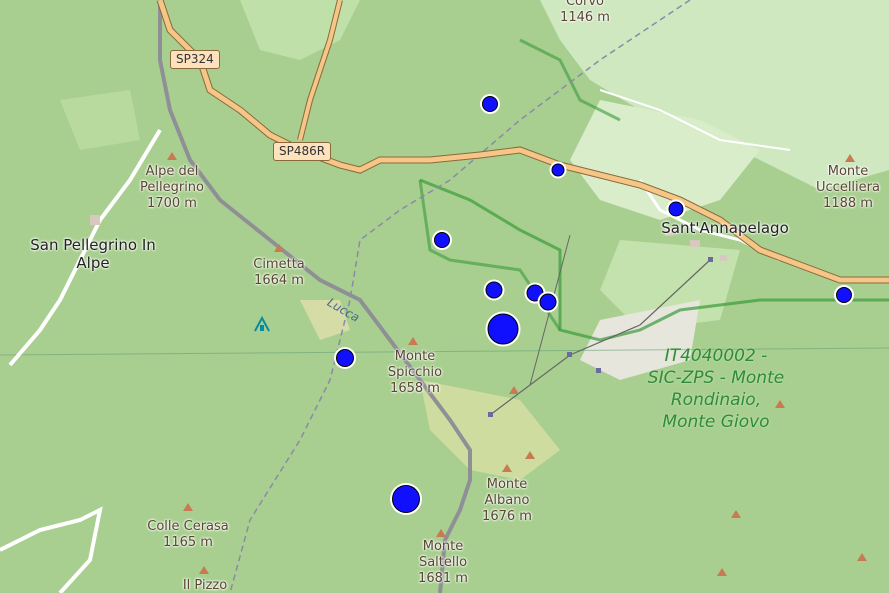 The image size is (889, 593). Describe the element at coordinates (302, 151) in the screenshot. I see `road-shield-sp486r: SP486R` at that location.